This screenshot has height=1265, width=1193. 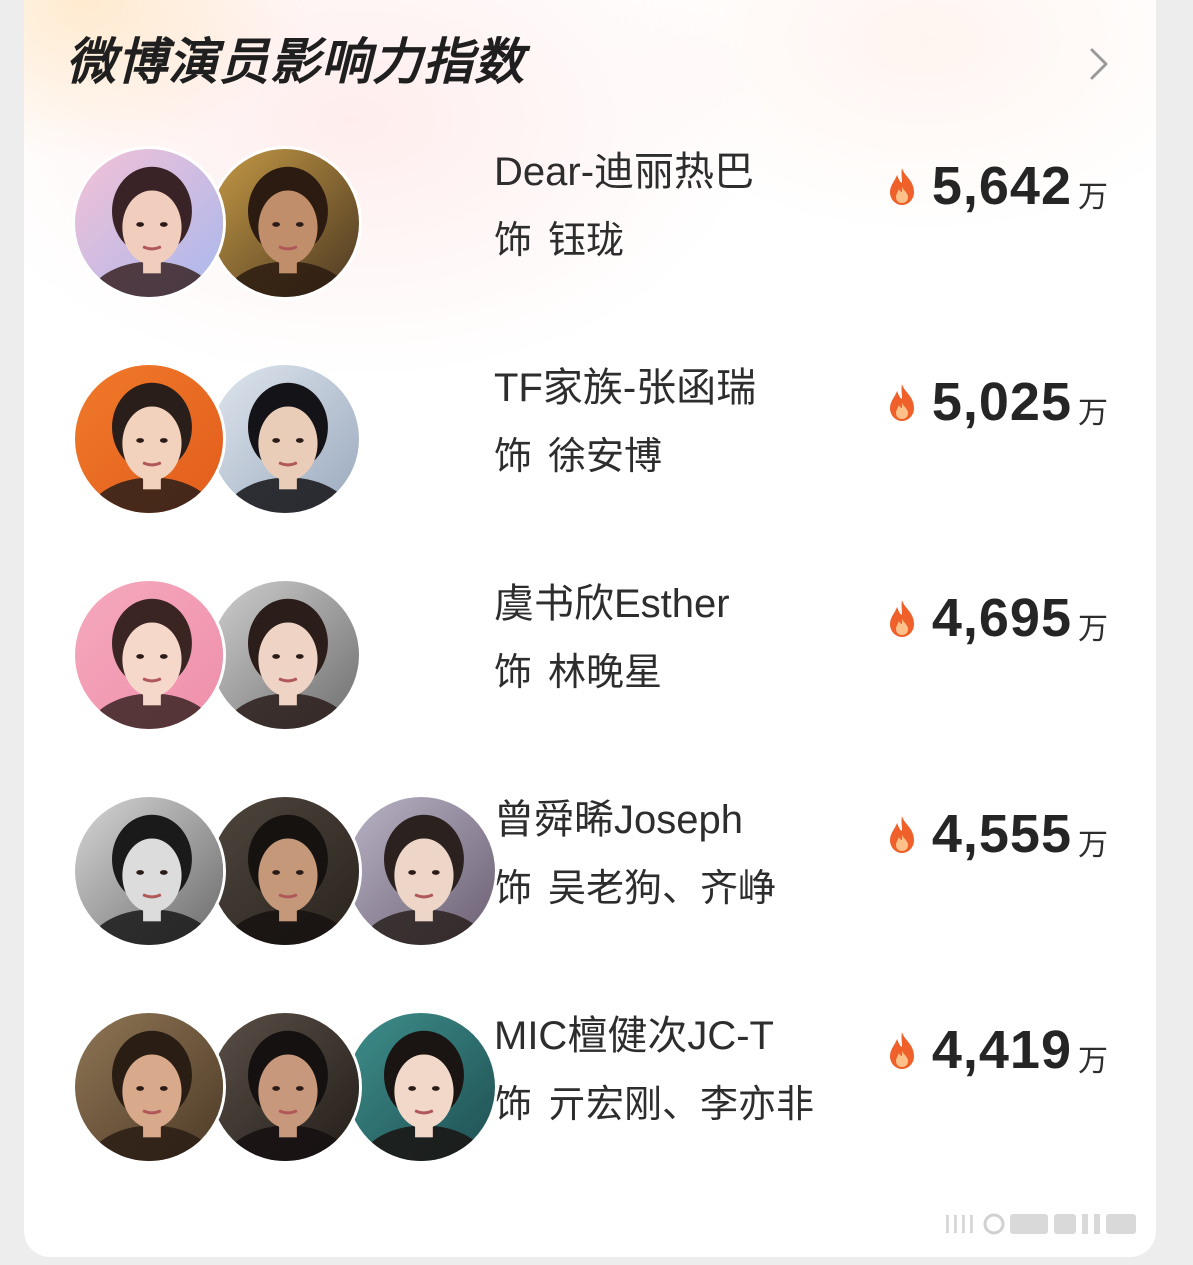 I want to click on ranking-row-fourth: 曾舜晞Joseph 饰吴老狗、齐峥 4,555 万, so click(x=590, y=884).